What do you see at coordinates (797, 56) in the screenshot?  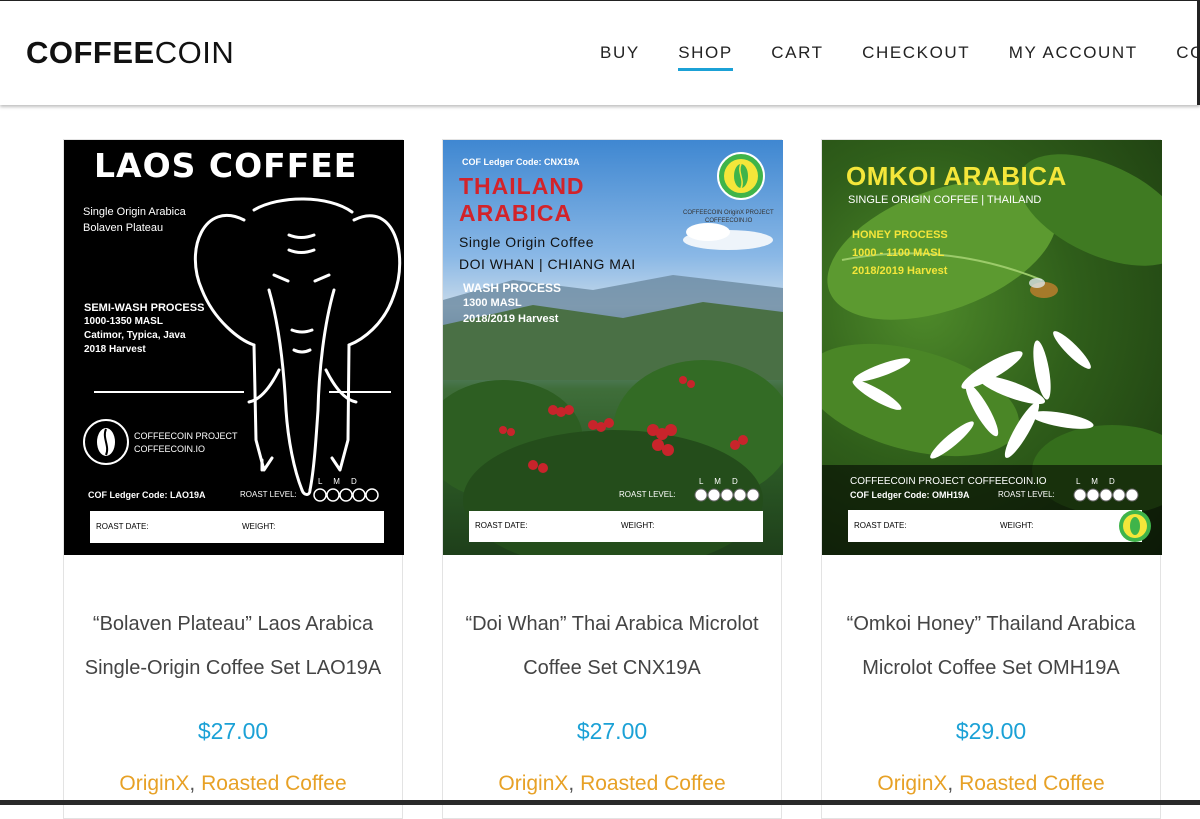 I see `nav-cart: CART` at bounding box center [797, 56].